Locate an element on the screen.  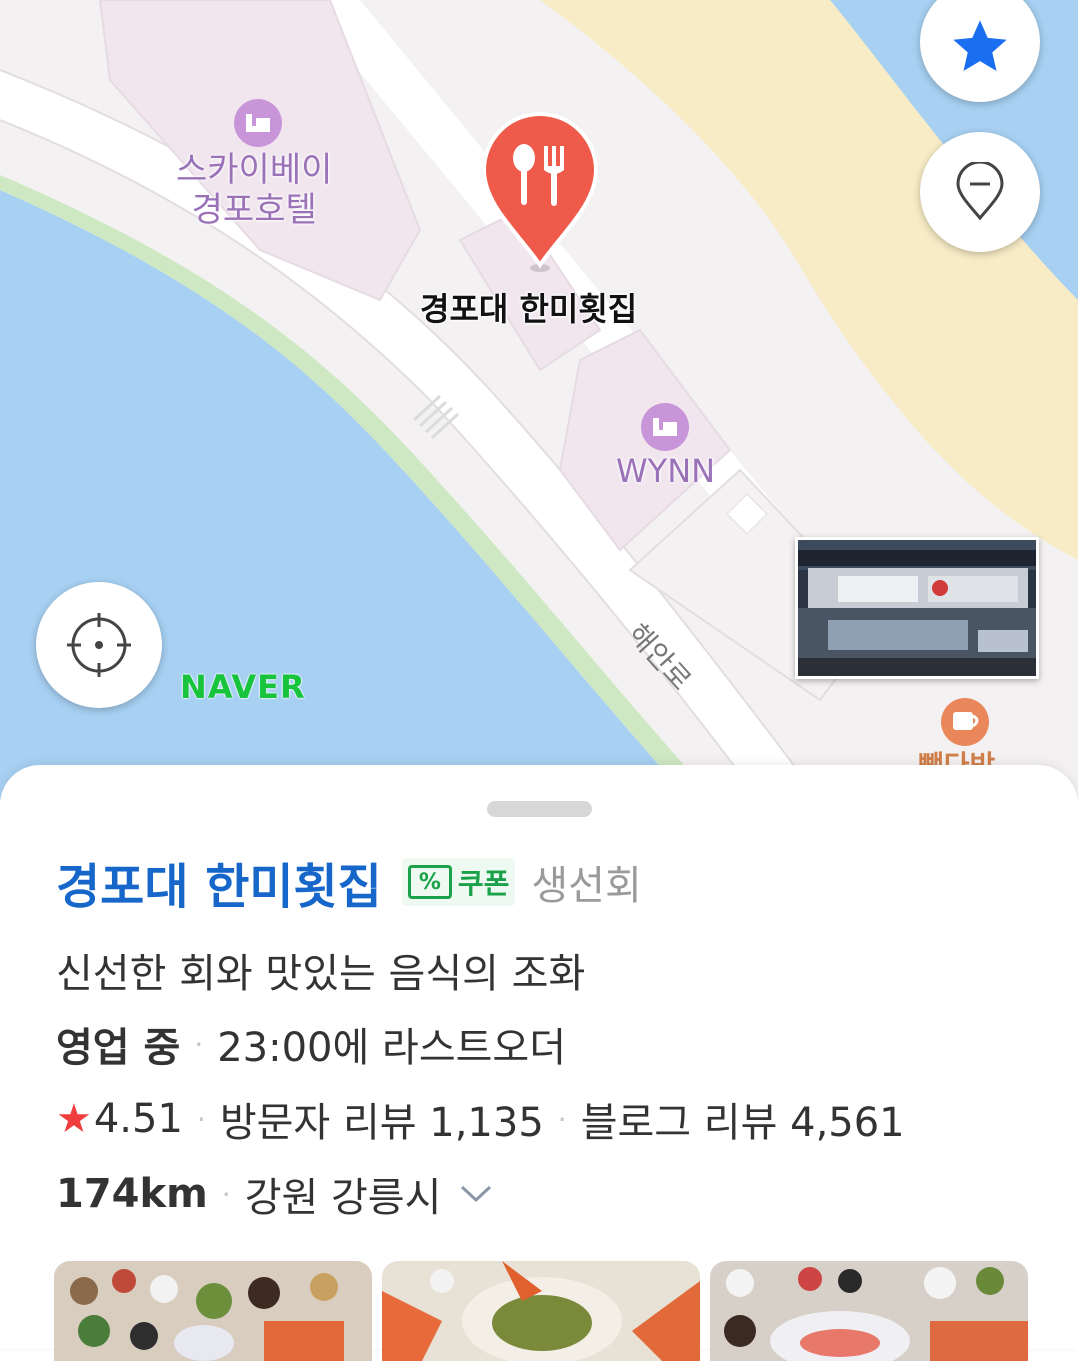
coupon-label: 쿠폰 is located at coordinates (483, 883).